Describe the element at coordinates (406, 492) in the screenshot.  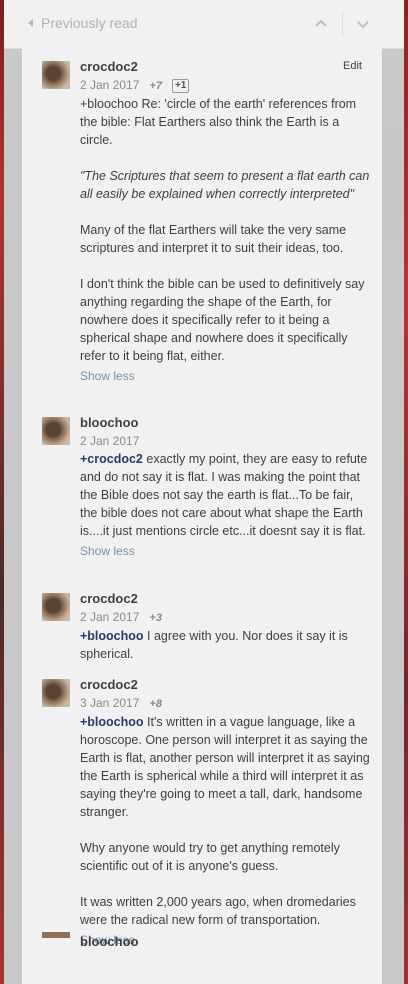
I see `background-edge-right` at that location.